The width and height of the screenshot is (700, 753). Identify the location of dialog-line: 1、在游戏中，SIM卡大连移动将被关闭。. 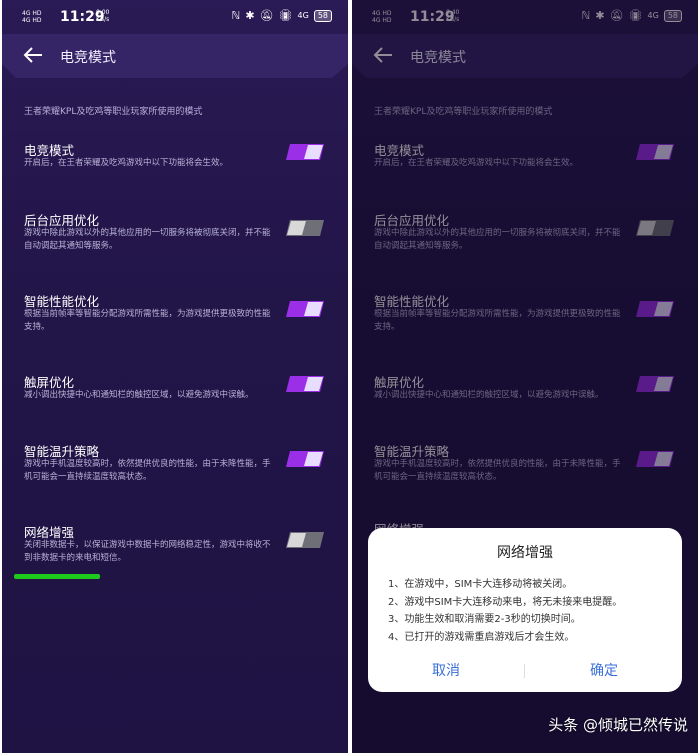
(480, 584).